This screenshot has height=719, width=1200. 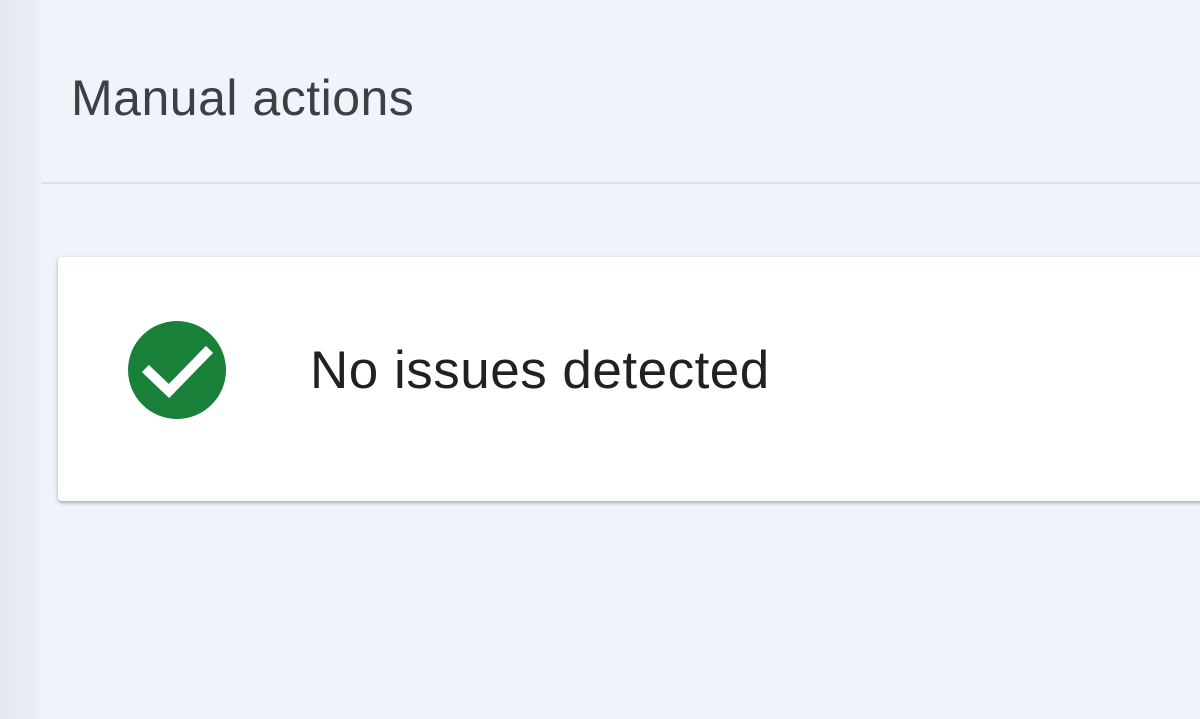 What do you see at coordinates (21, 359) in the screenshot?
I see `sidebar-edge` at bounding box center [21, 359].